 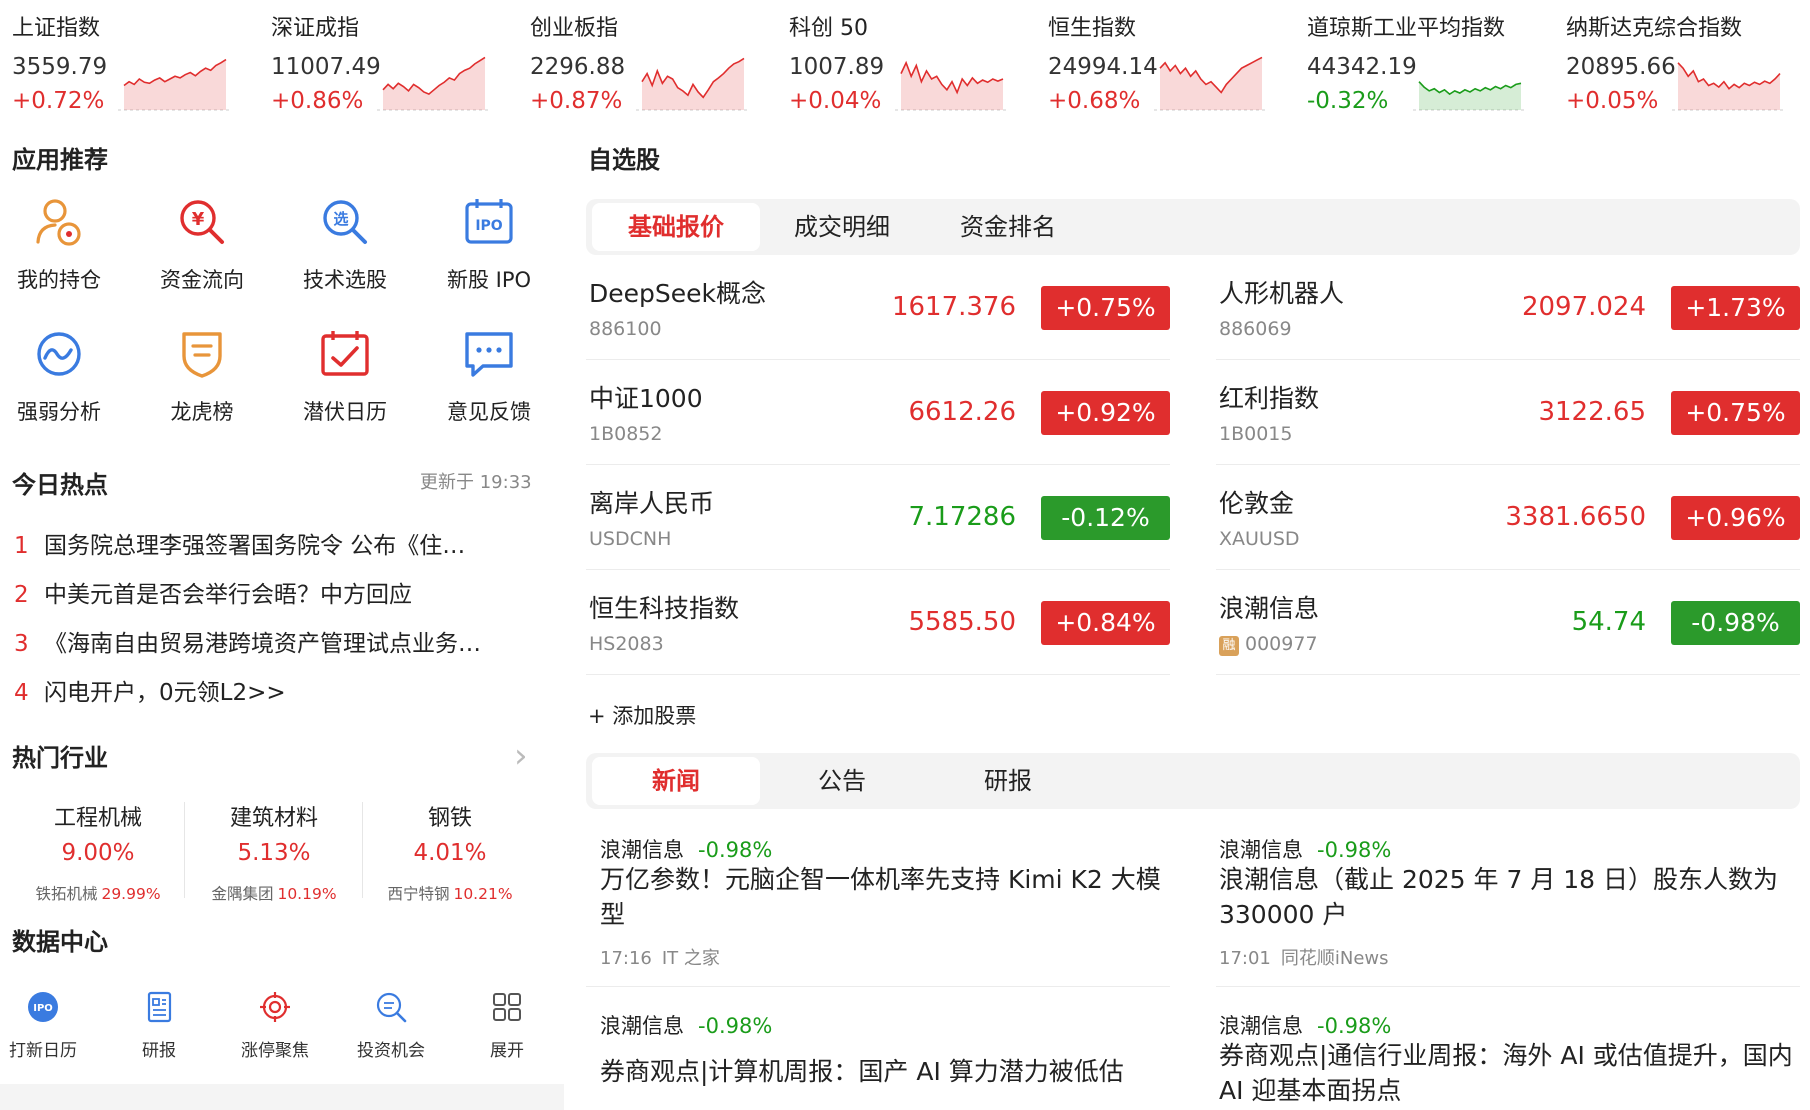 What do you see at coordinates (489, 221) in the screenshot?
I see `ipo-icon: IPO` at bounding box center [489, 221].